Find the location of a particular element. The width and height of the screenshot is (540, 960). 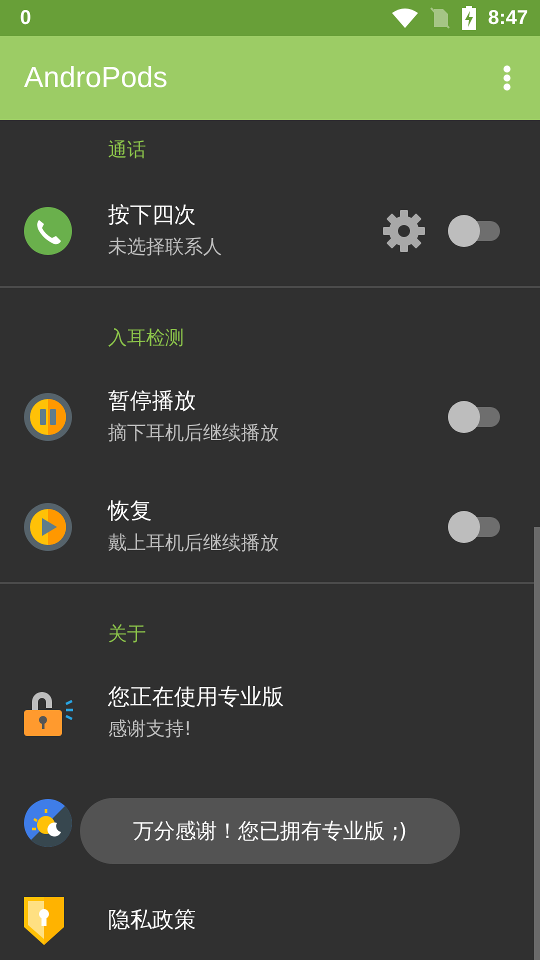

row-title: 按下四次 is located at coordinates (152, 216).